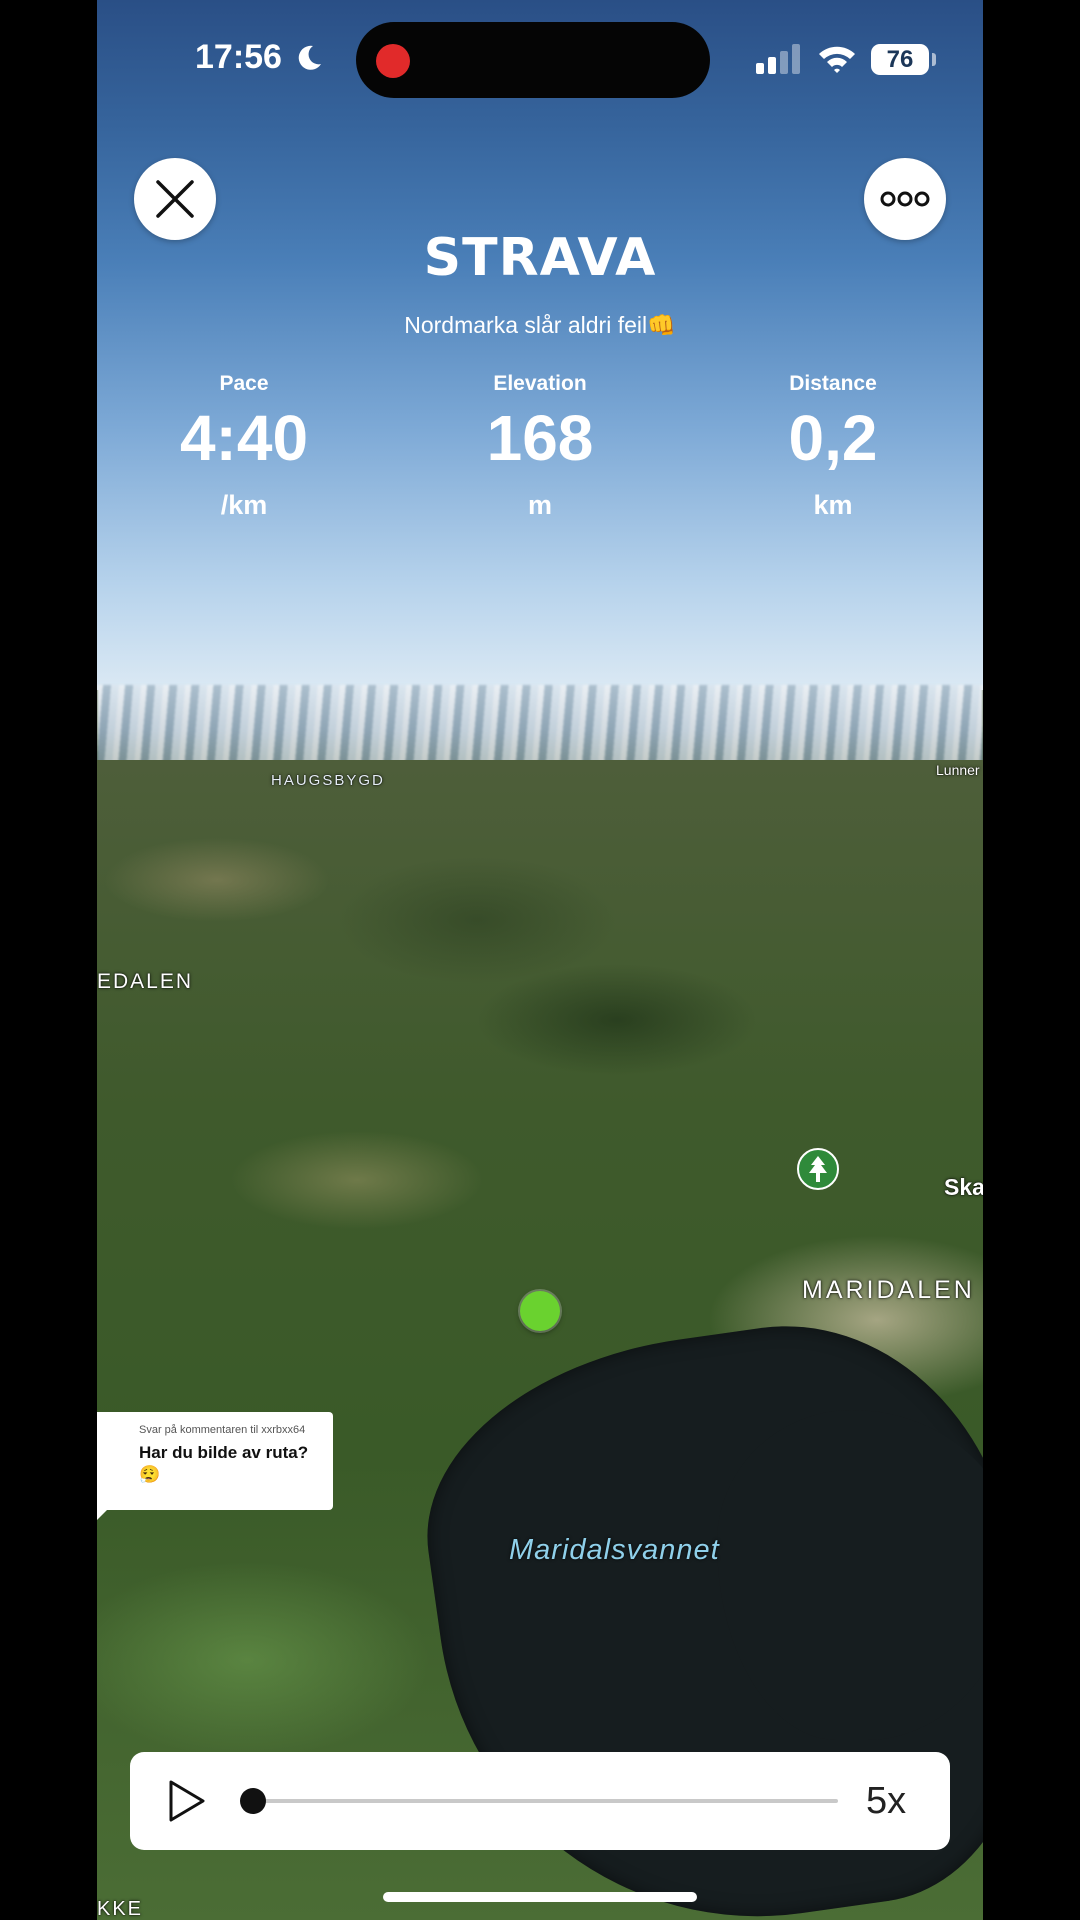  I want to click on dynamic-island, so click(533, 60).